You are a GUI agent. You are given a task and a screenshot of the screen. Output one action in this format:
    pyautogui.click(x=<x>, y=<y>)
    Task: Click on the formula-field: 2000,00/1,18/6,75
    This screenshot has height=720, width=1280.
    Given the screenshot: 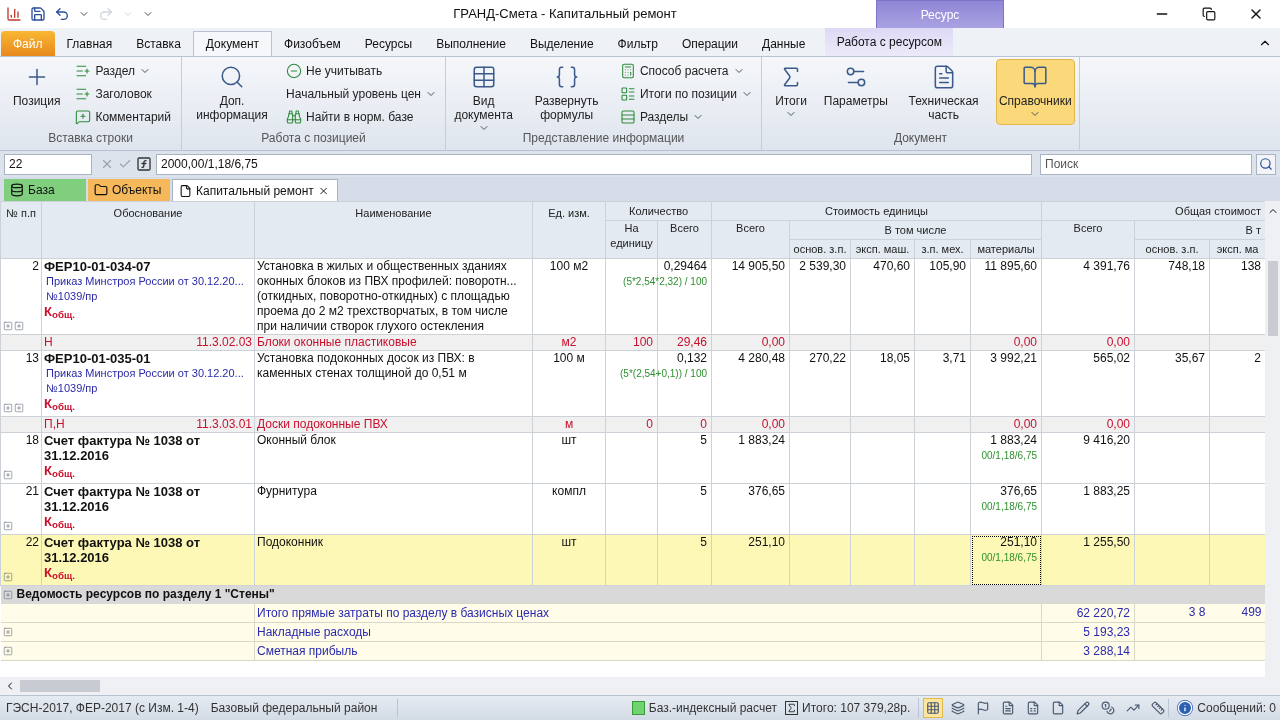 What is the action you would take?
    pyautogui.click(x=594, y=164)
    